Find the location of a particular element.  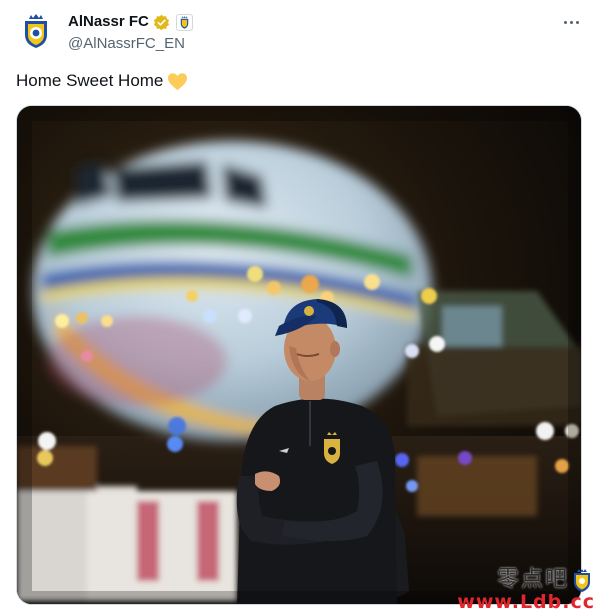

yellow-heart-icon is located at coordinates (178, 81).